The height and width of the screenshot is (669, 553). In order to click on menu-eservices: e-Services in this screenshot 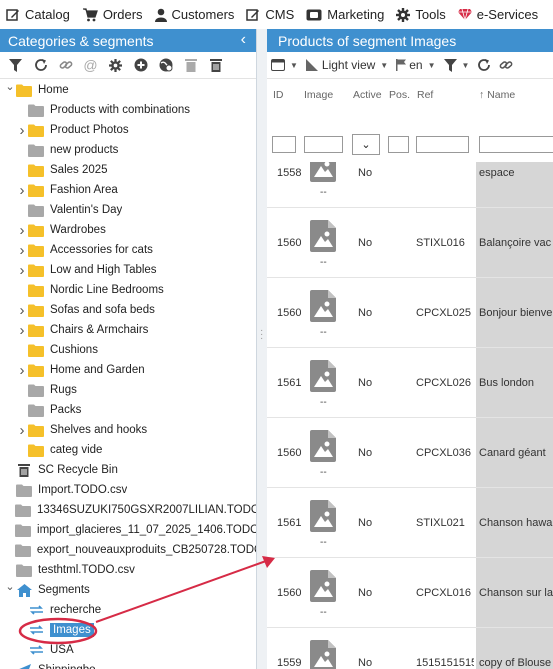, I will do `click(498, 14)`.